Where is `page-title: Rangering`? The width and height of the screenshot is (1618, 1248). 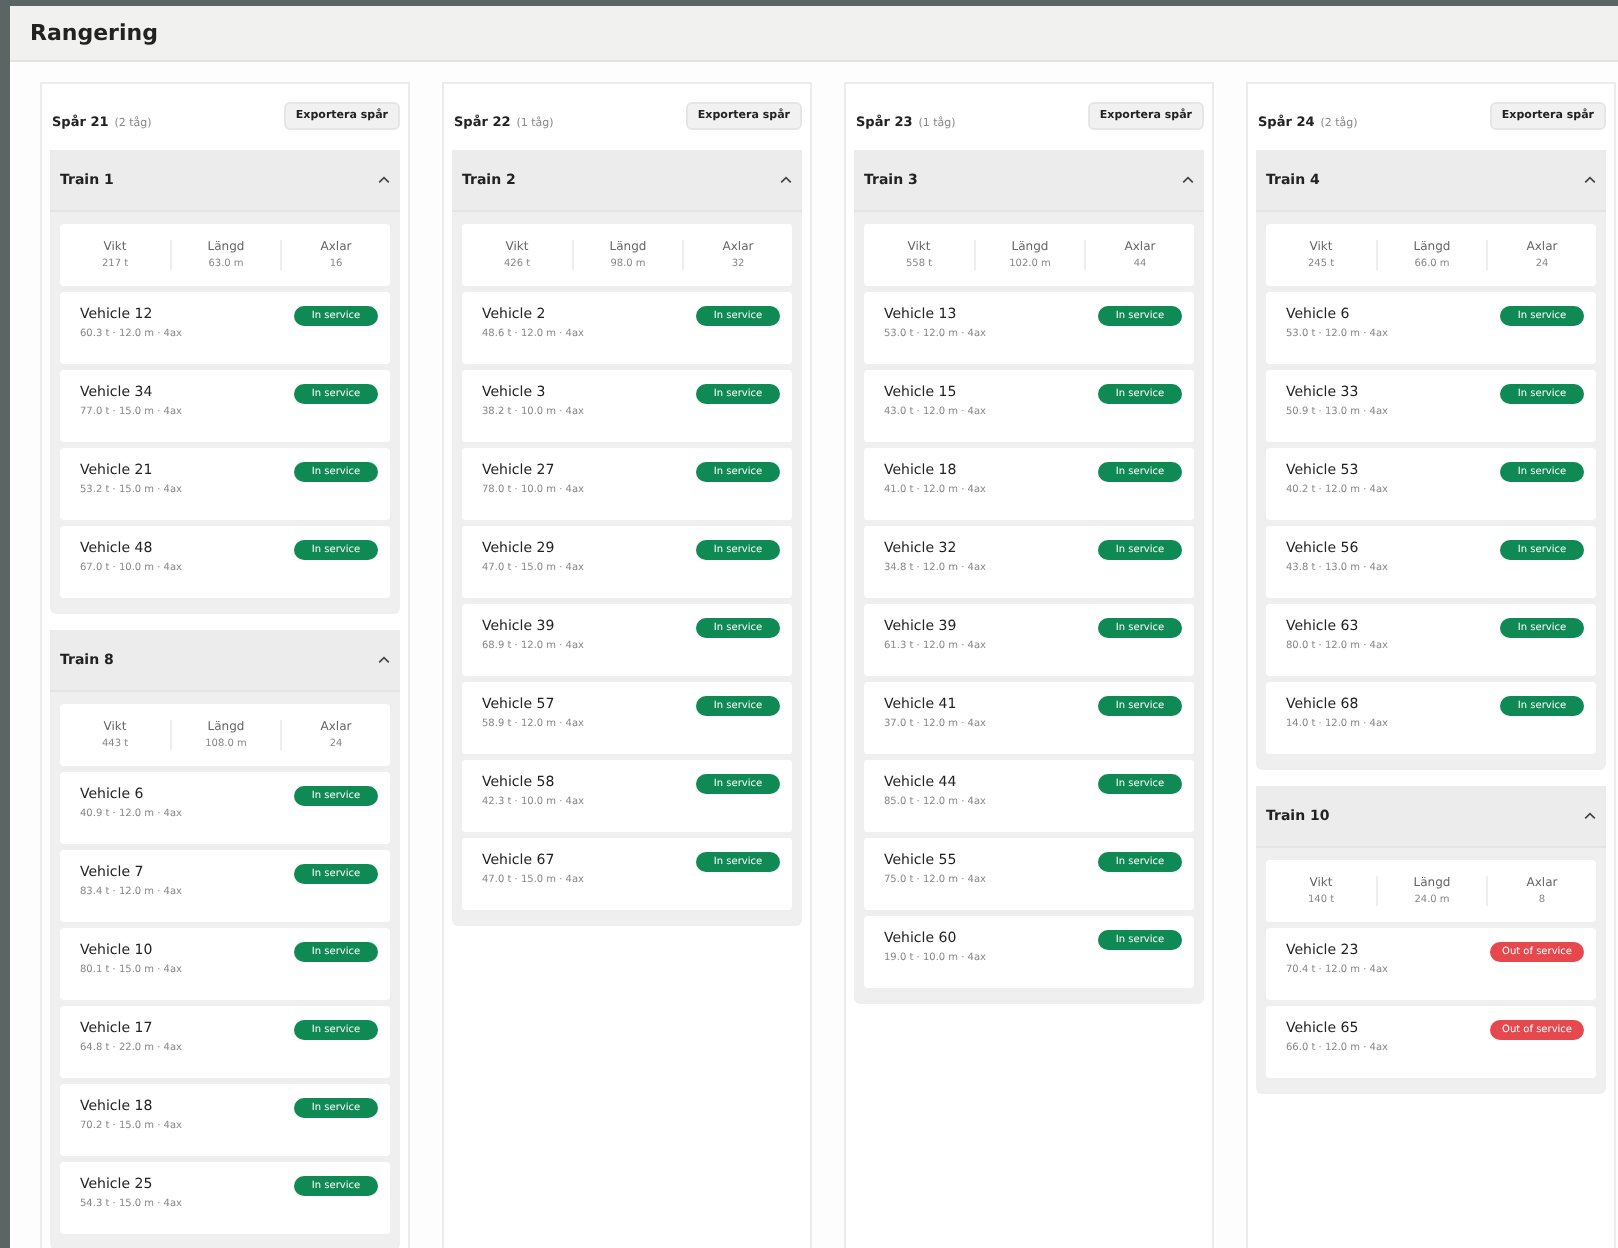 page-title: Rangering is located at coordinates (94, 33).